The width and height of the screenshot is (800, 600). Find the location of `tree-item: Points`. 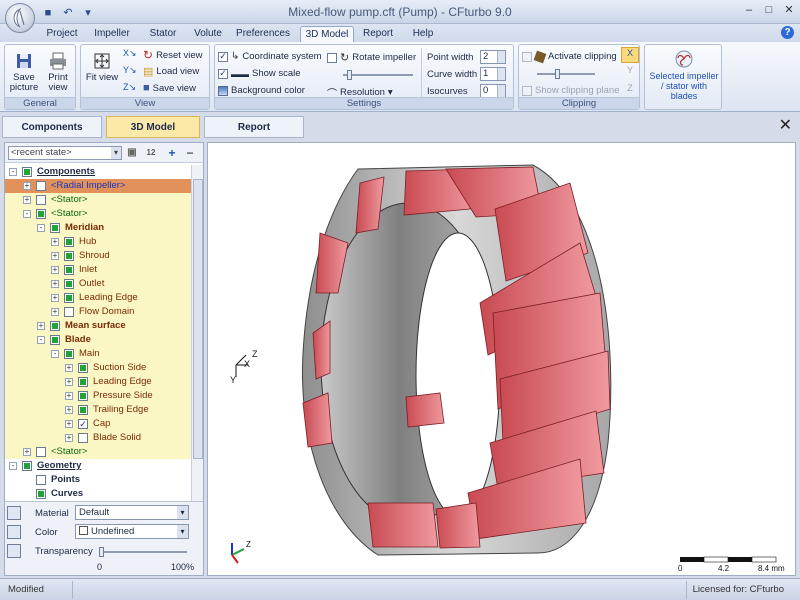

tree-item: Points is located at coordinates (98, 480).